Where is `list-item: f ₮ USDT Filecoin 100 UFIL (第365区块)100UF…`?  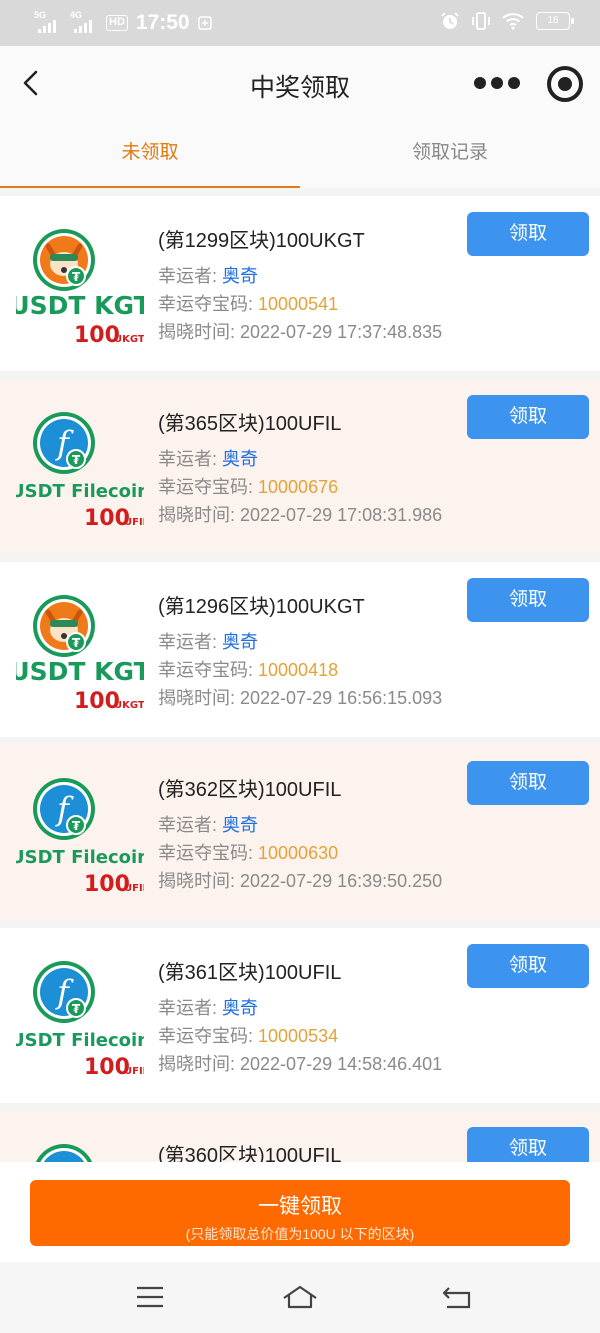 list-item: f ₮ USDT Filecoin 100 UFIL (第365区块)100UF… is located at coordinates (300, 466).